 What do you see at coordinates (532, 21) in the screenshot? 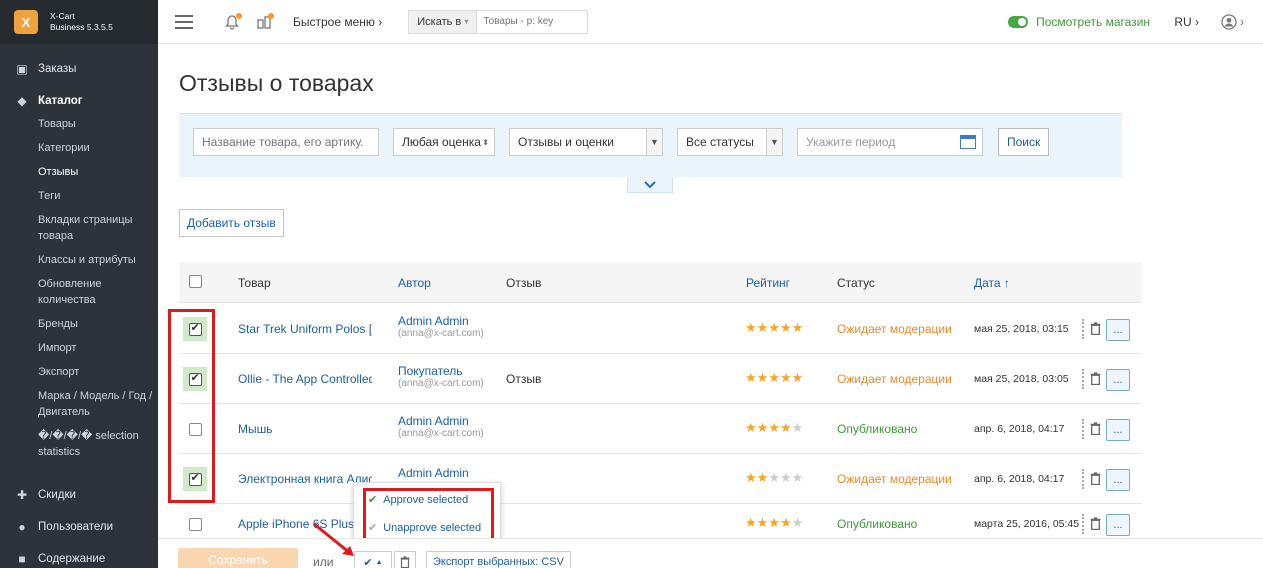
I see `search-input` at bounding box center [532, 21].